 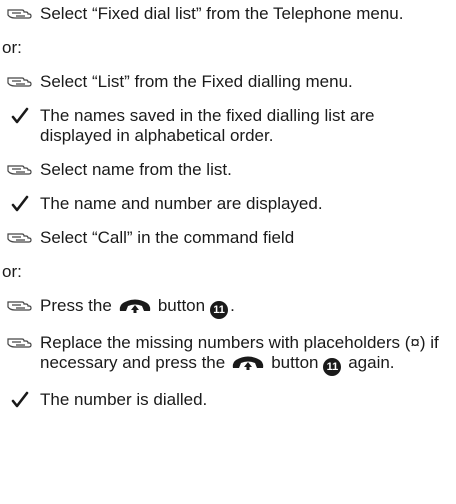 I want to click on step-text: Press the button 11., so click(x=248, y=307).